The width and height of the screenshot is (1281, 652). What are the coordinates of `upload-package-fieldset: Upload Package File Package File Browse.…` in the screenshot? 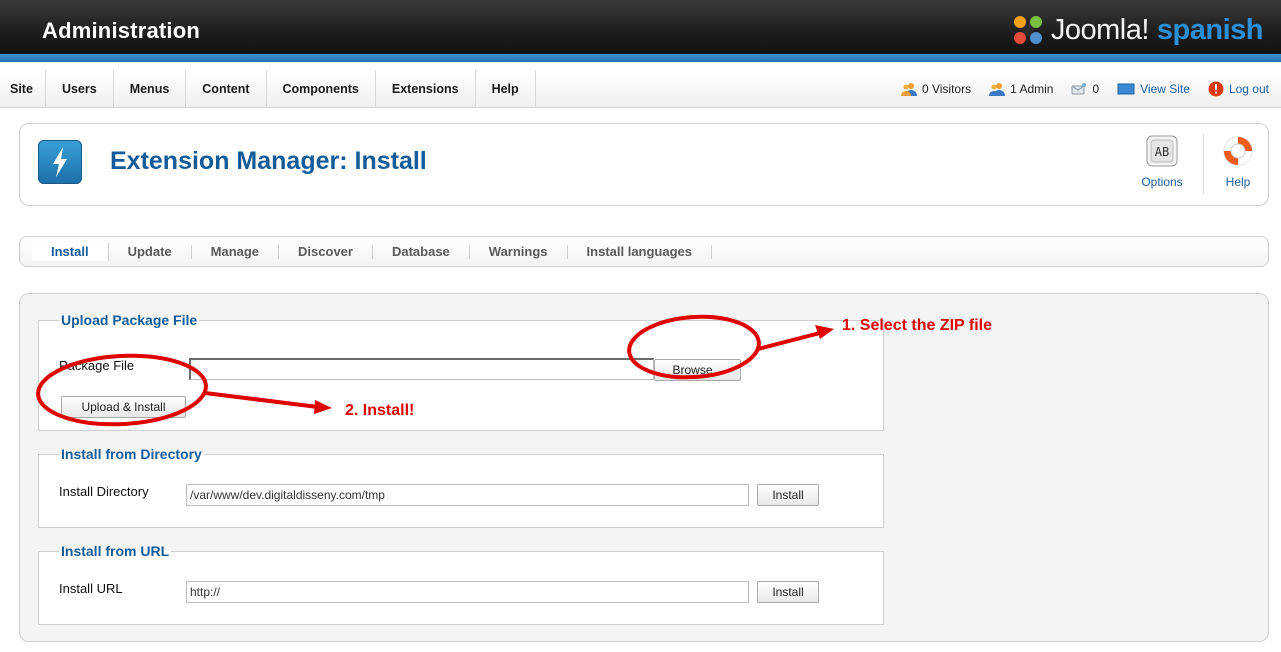 It's located at (461, 371).